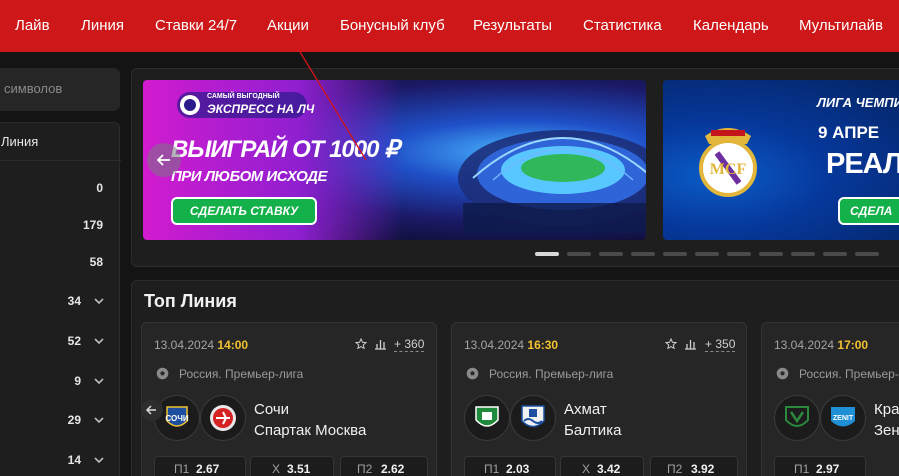 This screenshot has width=899, height=476. Describe the element at coordinates (74, 420) in the screenshot. I see `sidebar-item-count: 29` at that location.